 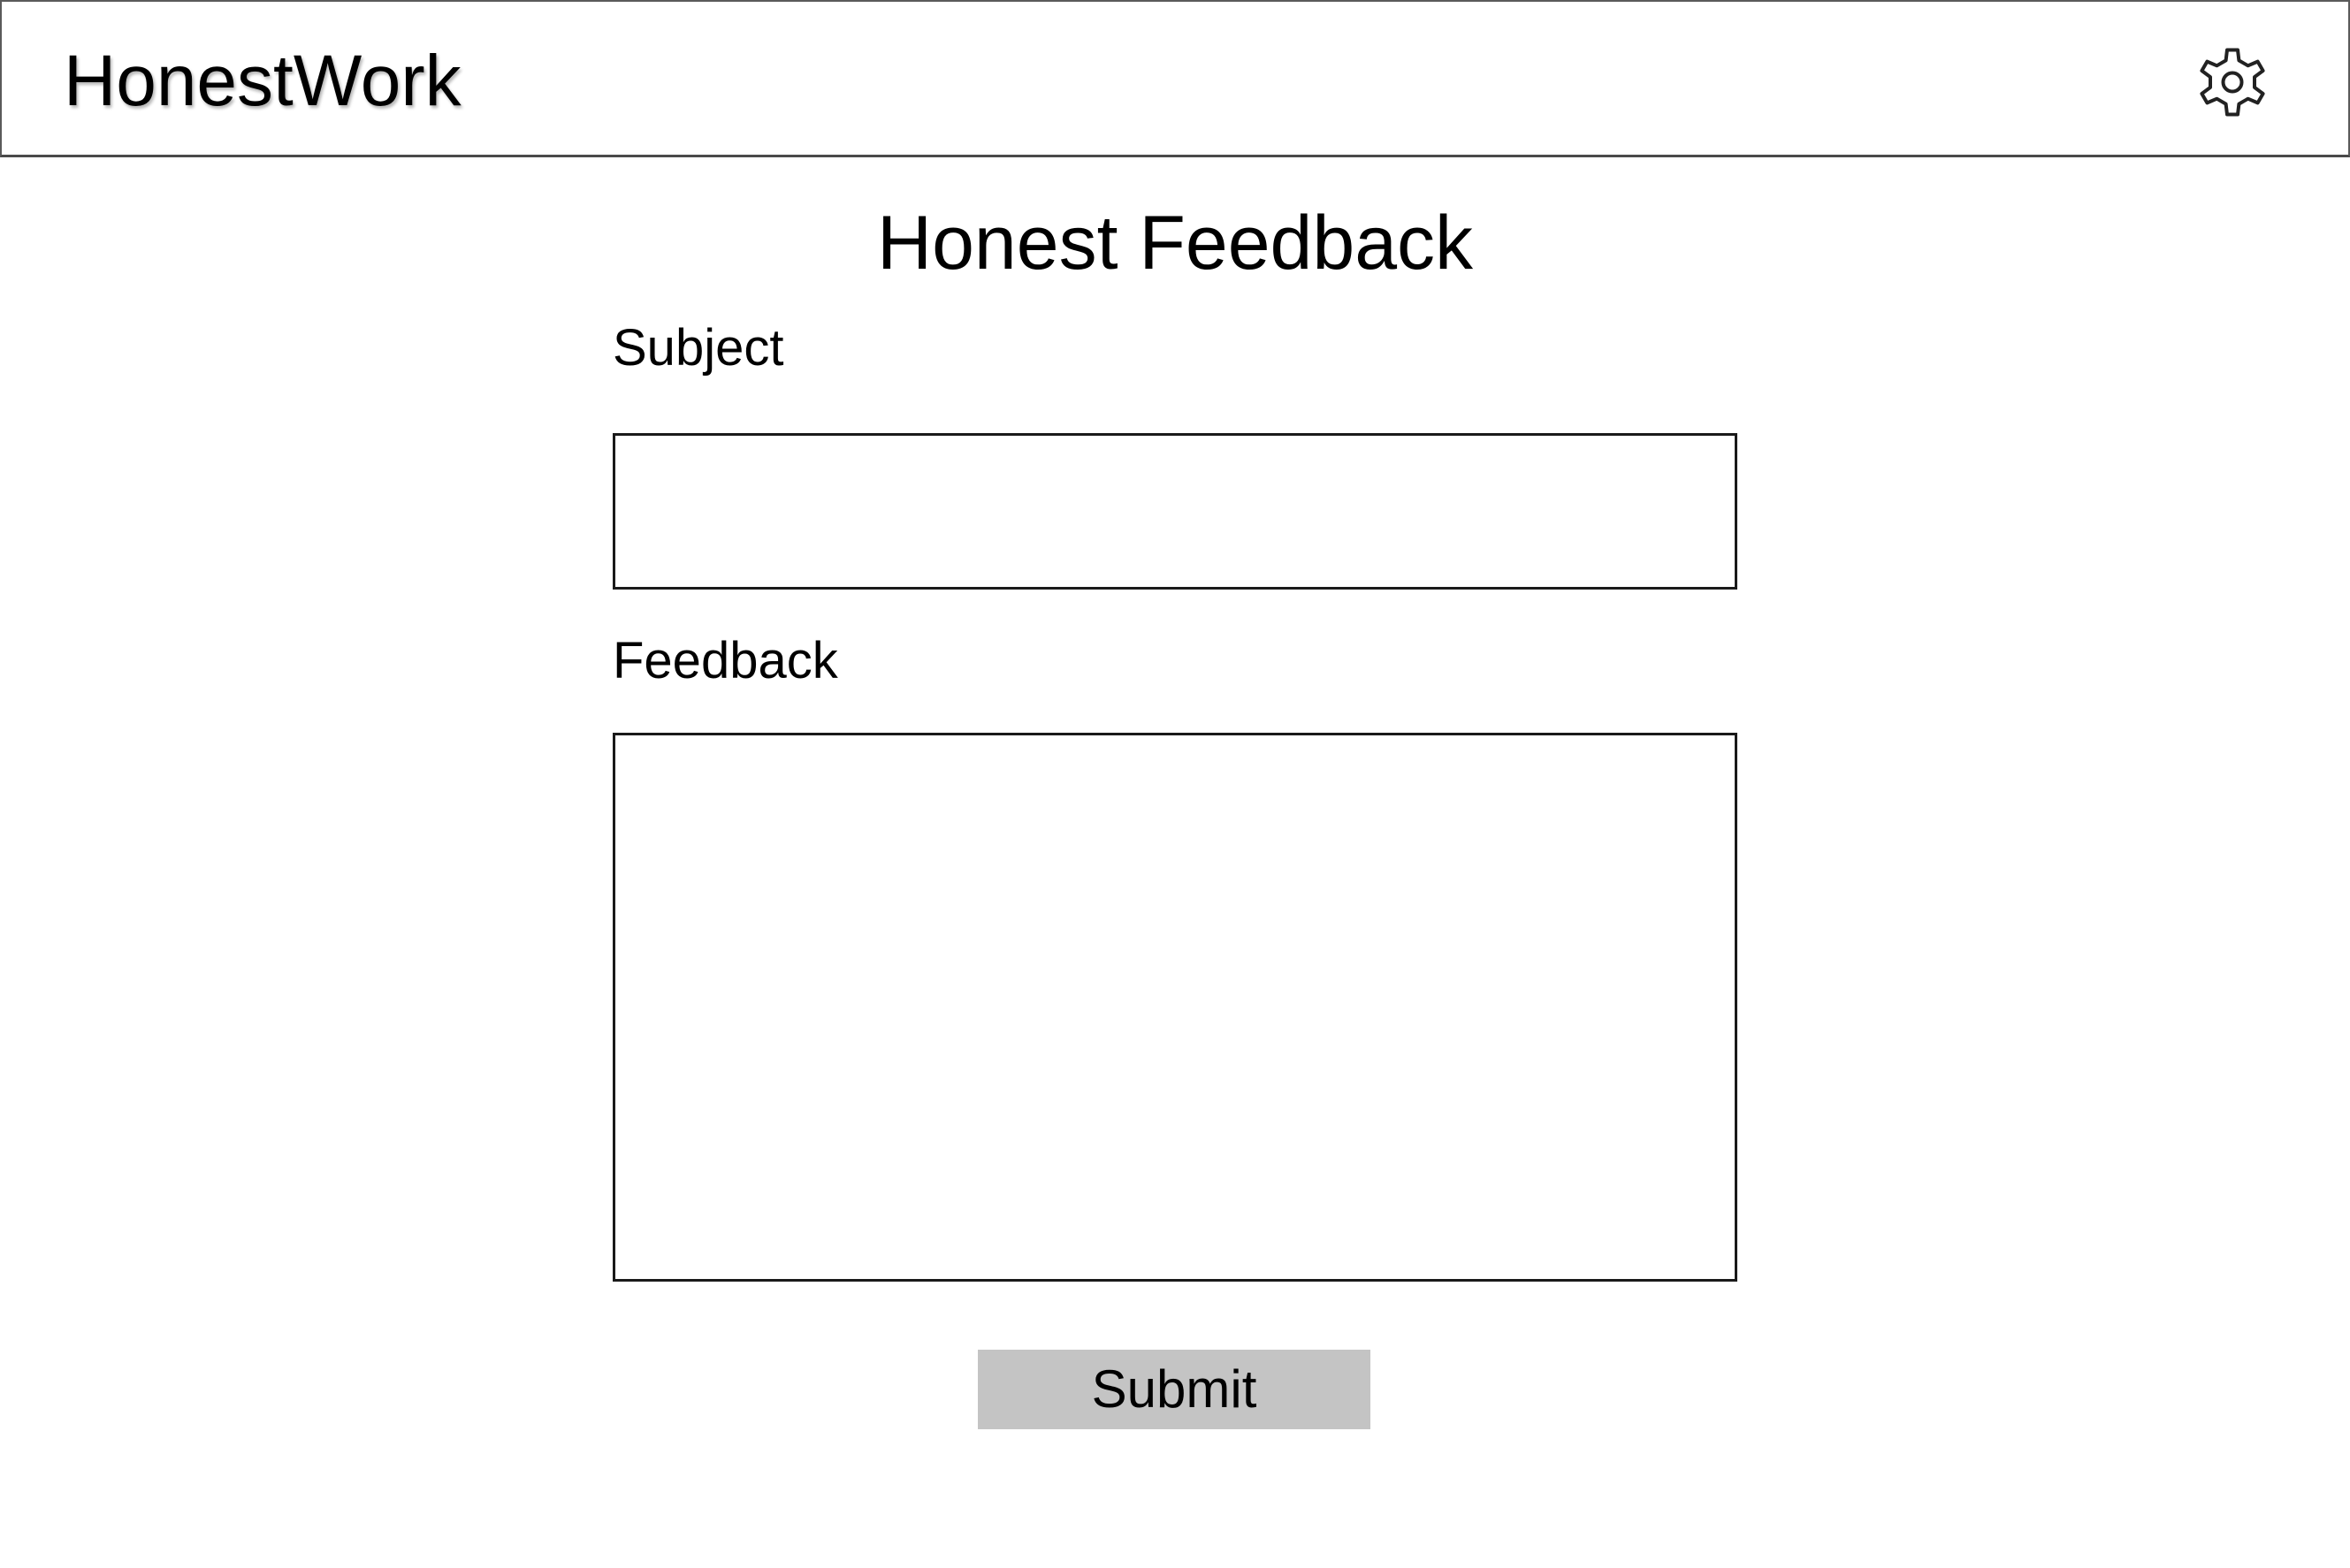 What do you see at coordinates (1175, 511) in the screenshot?
I see `subject-input` at bounding box center [1175, 511].